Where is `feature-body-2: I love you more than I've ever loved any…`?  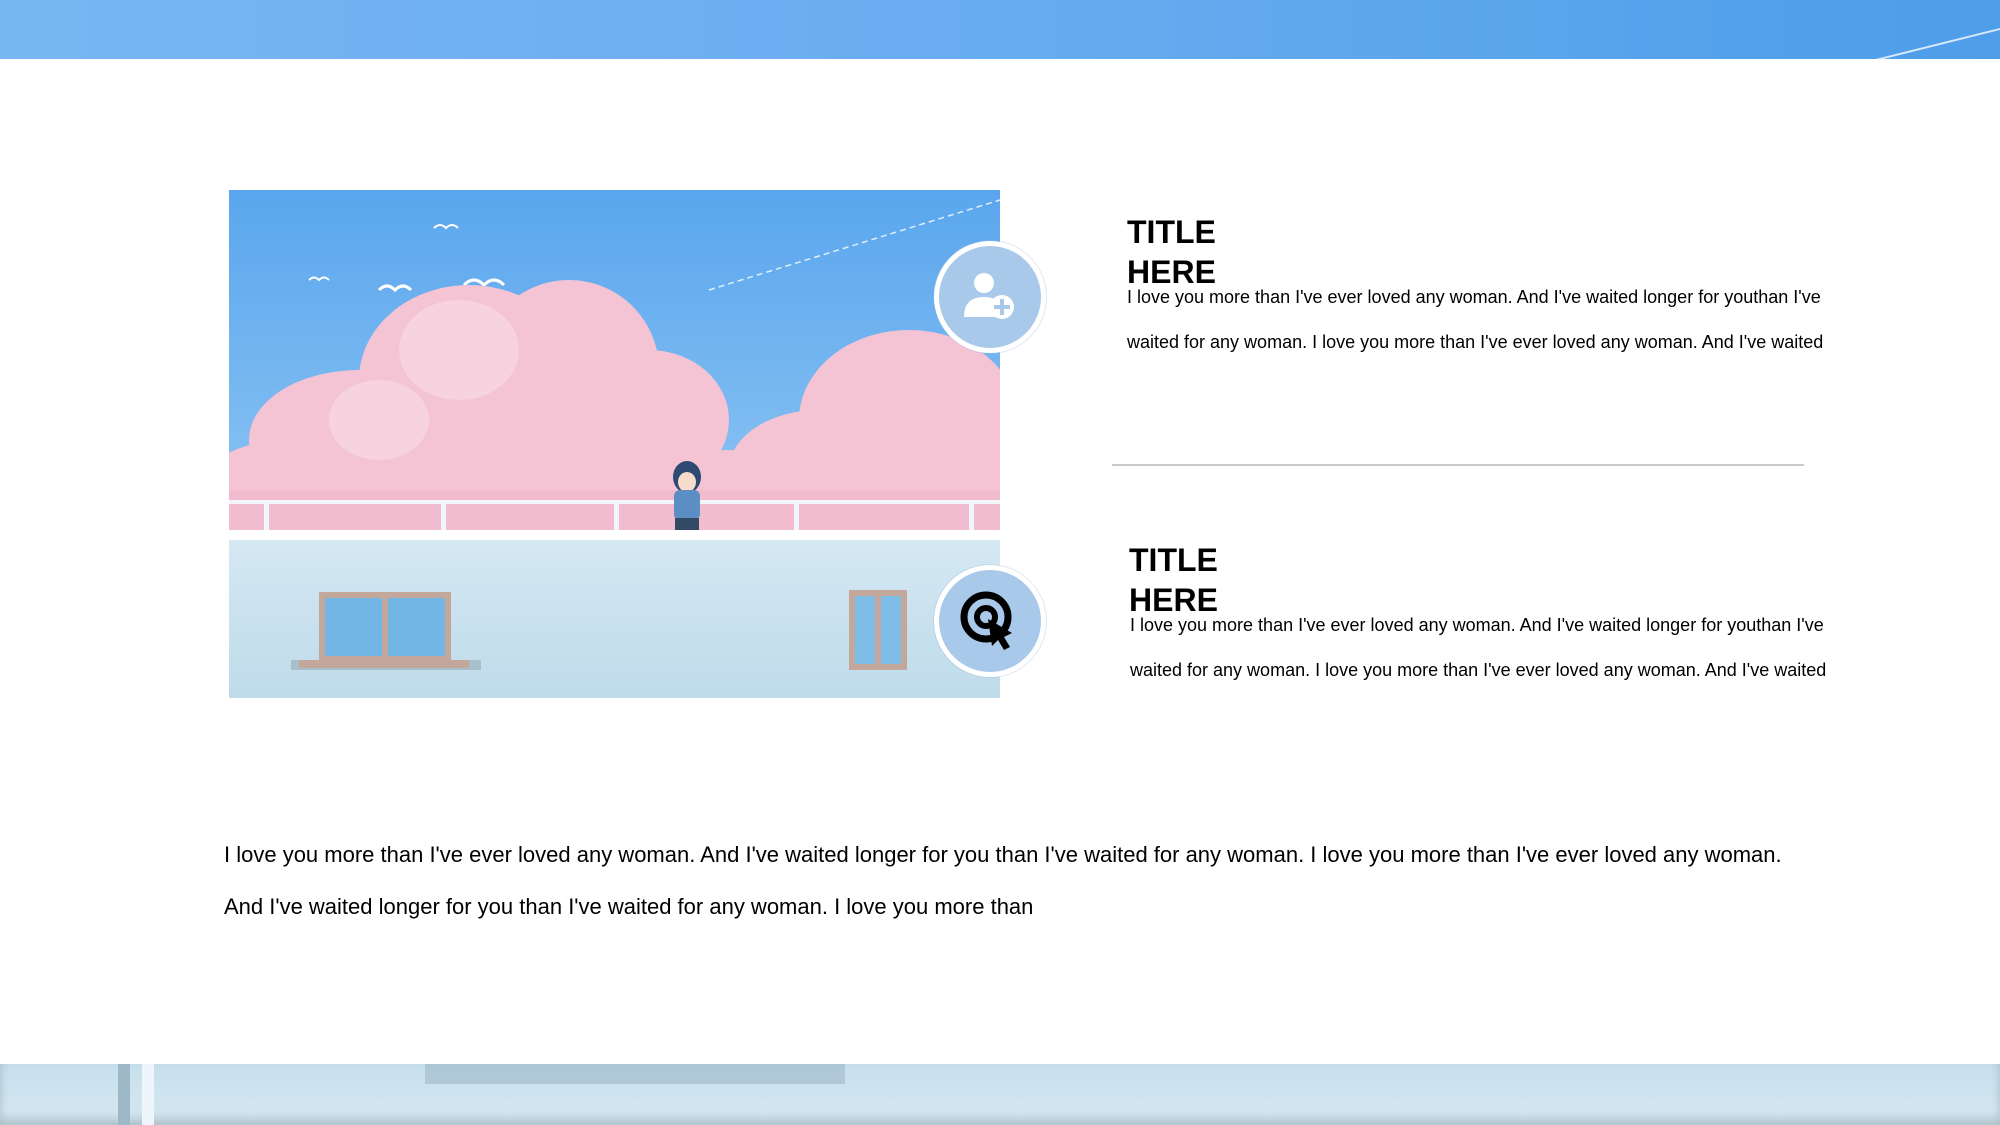
feature-body-2: I love you more than I've ever loved any… is located at coordinates (1478, 647).